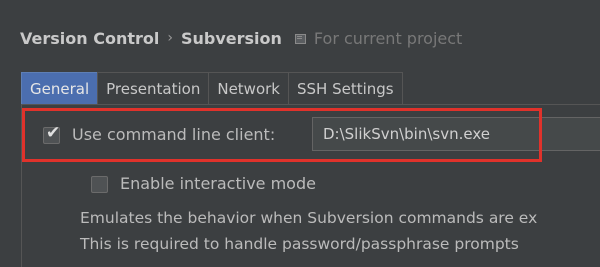 The height and width of the screenshot is (267, 600). Describe the element at coordinates (248, 88) in the screenshot. I see `tab-network: Network` at that location.